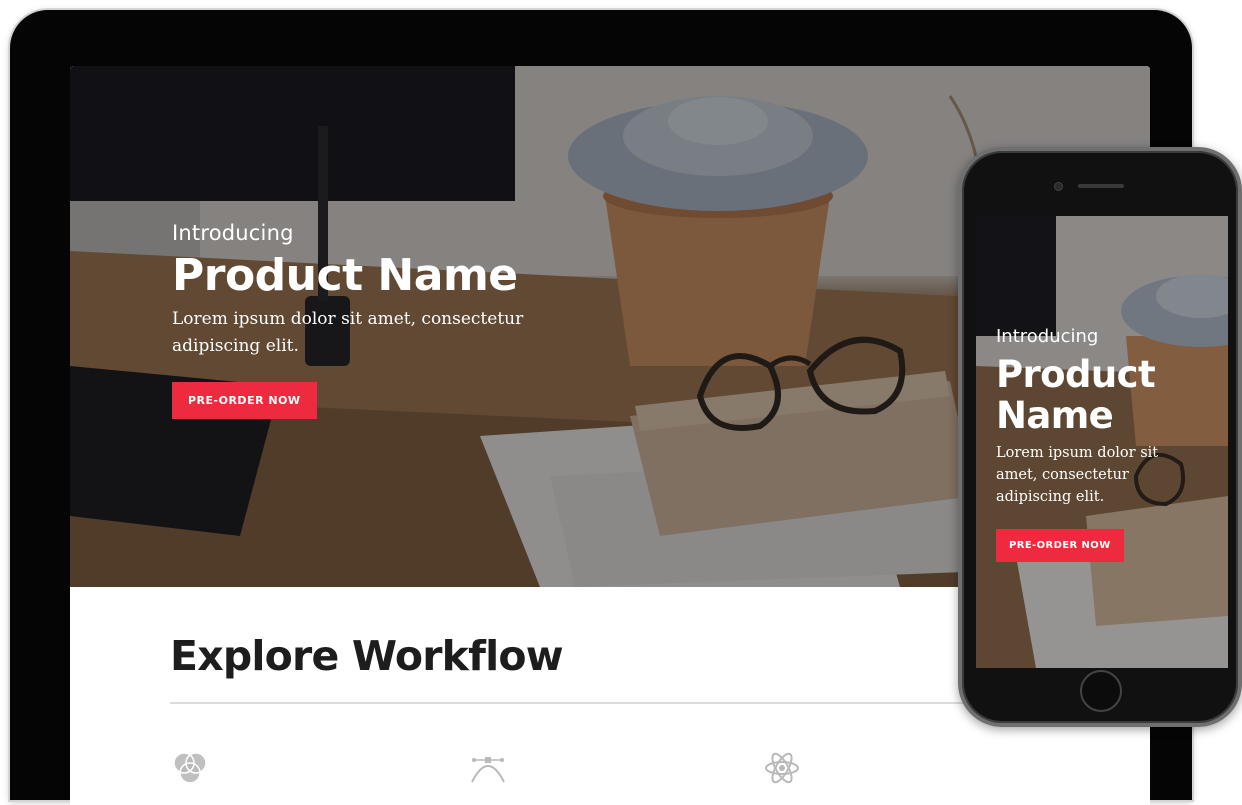 This screenshot has width=1242, height=805. Describe the element at coordinates (244, 400) in the screenshot. I see `pre-order-button: PRE-ORDER NOW` at that location.